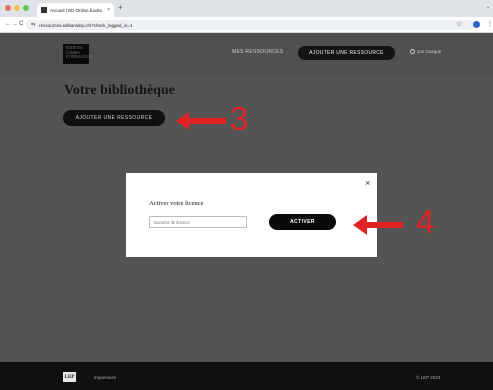 The width and height of the screenshot is (493, 390). What do you see at coordinates (77, 54) in the screenshot?
I see `site-logo: ÉDITIONS LOISIRS ET PÉDAGOGIE` at bounding box center [77, 54].